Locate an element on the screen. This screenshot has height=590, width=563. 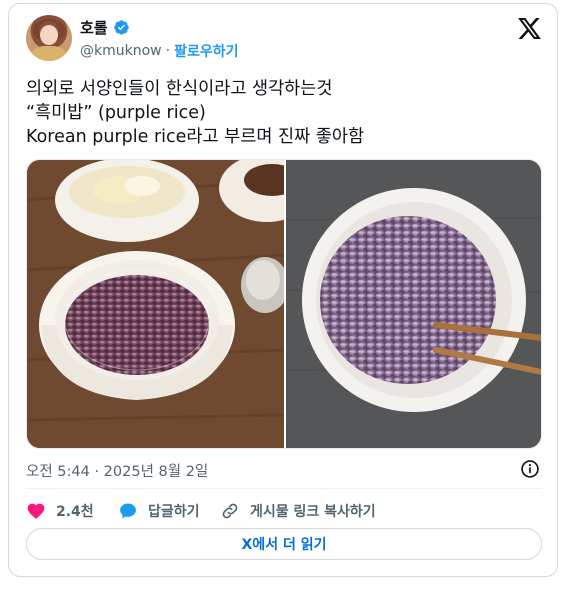
post-timestamp: 오전 5:44 · 2025년 8월 2일 is located at coordinates (117, 470).